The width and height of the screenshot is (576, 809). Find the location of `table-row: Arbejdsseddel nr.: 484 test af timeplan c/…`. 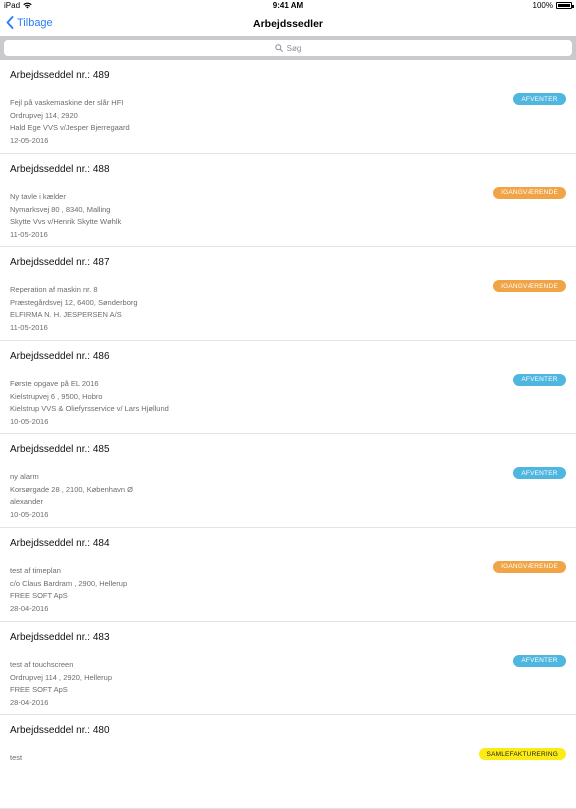

table-row: Arbejdsseddel nr.: 484 test af timeplan c/… is located at coordinates (288, 575).